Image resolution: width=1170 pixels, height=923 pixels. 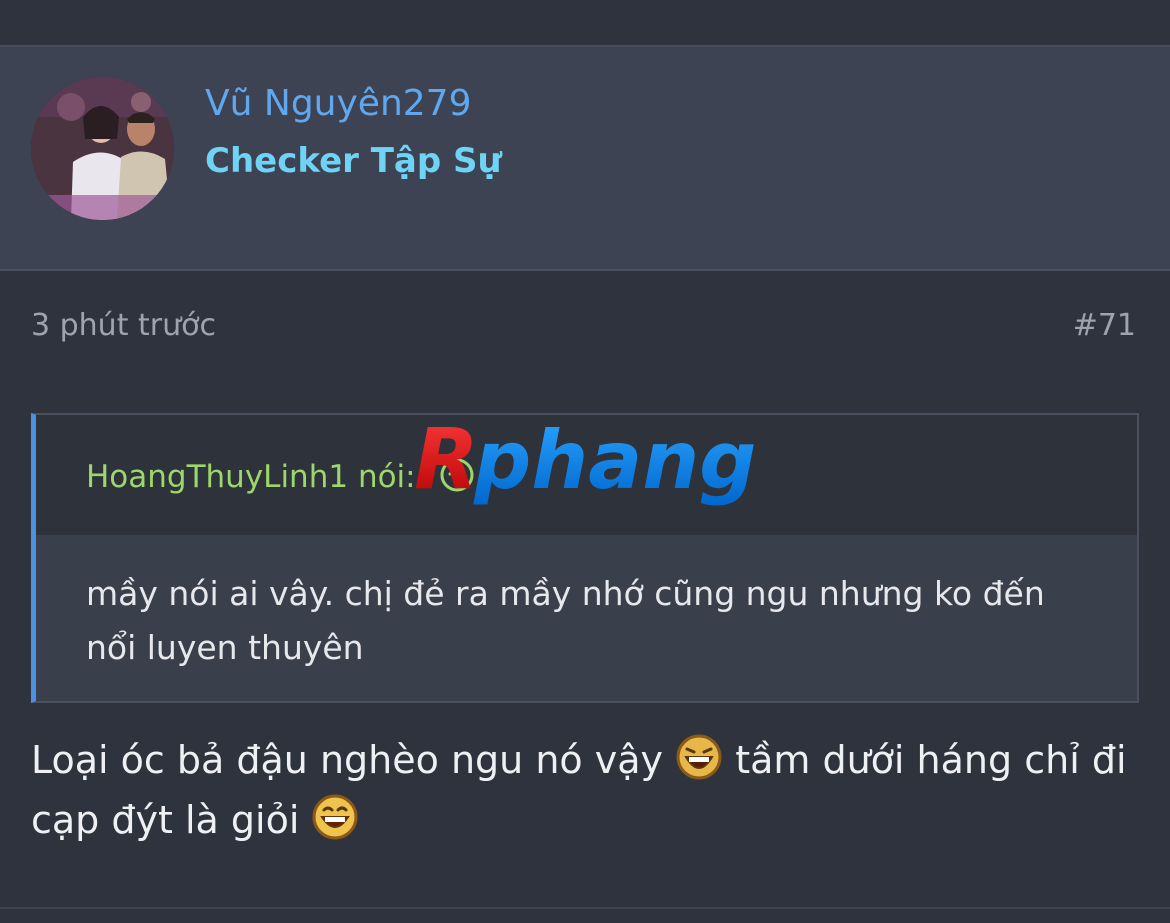 I want to click on post-number: #71, so click(x=1104, y=325).